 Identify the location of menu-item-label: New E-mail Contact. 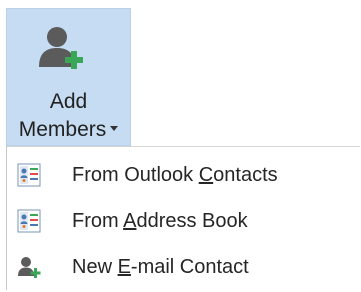
(160, 267).